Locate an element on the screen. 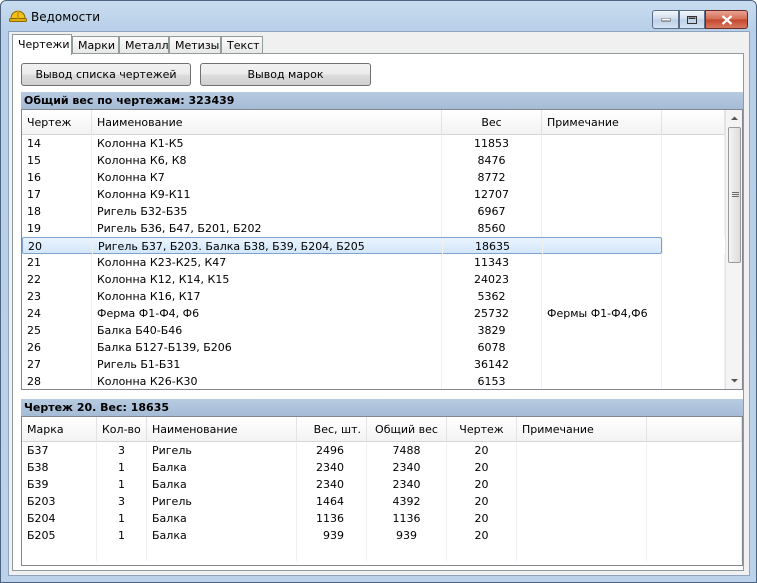 The image size is (757, 583). table-cell: Б205 is located at coordinates (59, 535).